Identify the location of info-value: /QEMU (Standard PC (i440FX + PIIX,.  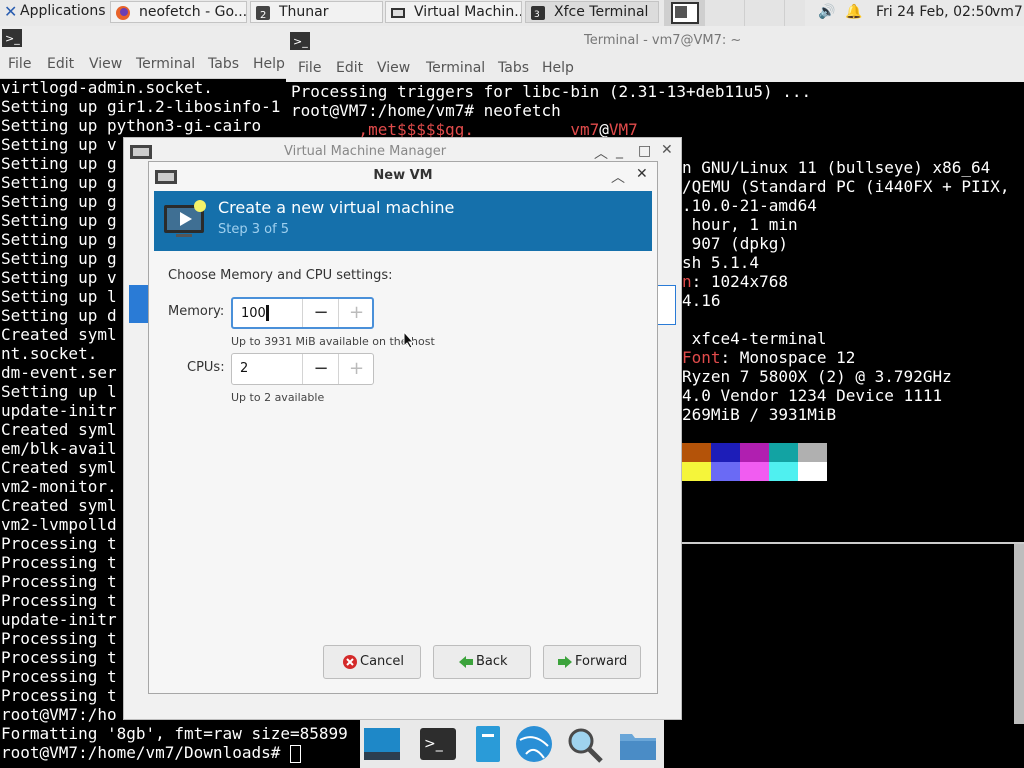
(846, 186).